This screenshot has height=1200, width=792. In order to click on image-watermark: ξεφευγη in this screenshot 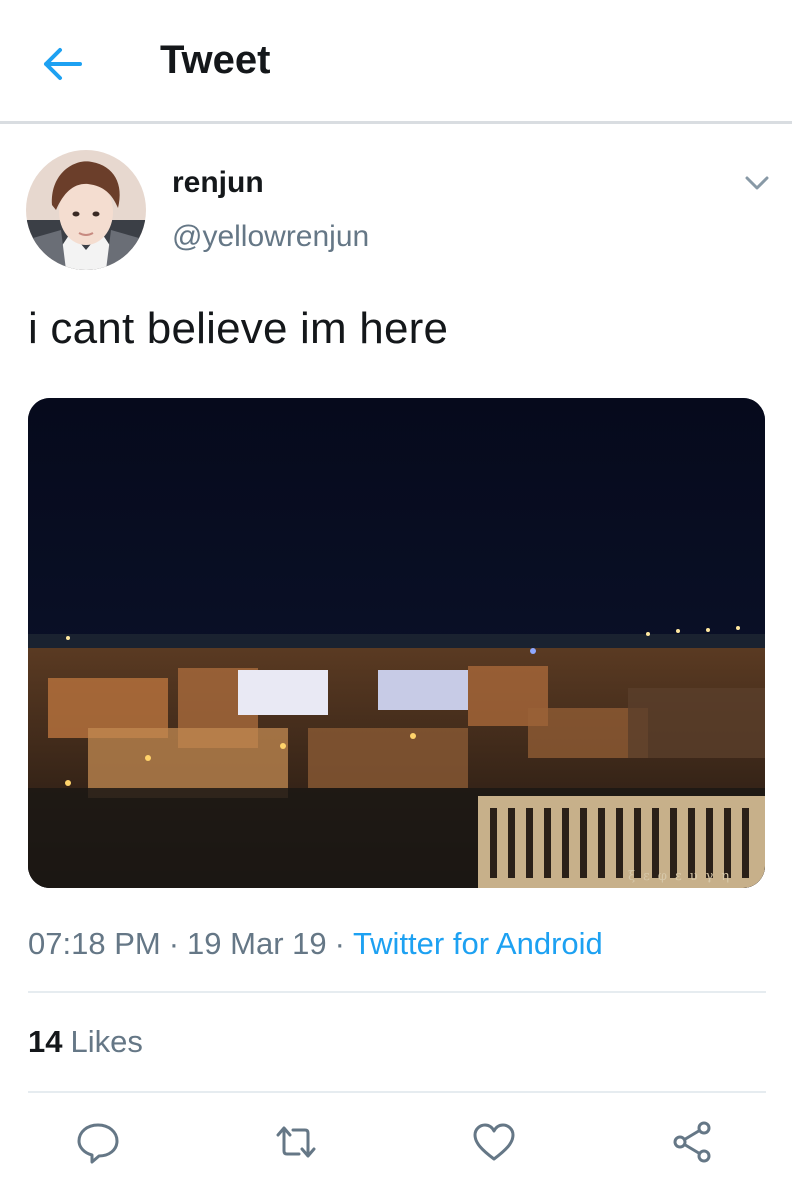, I will do `click(682, 876)`.